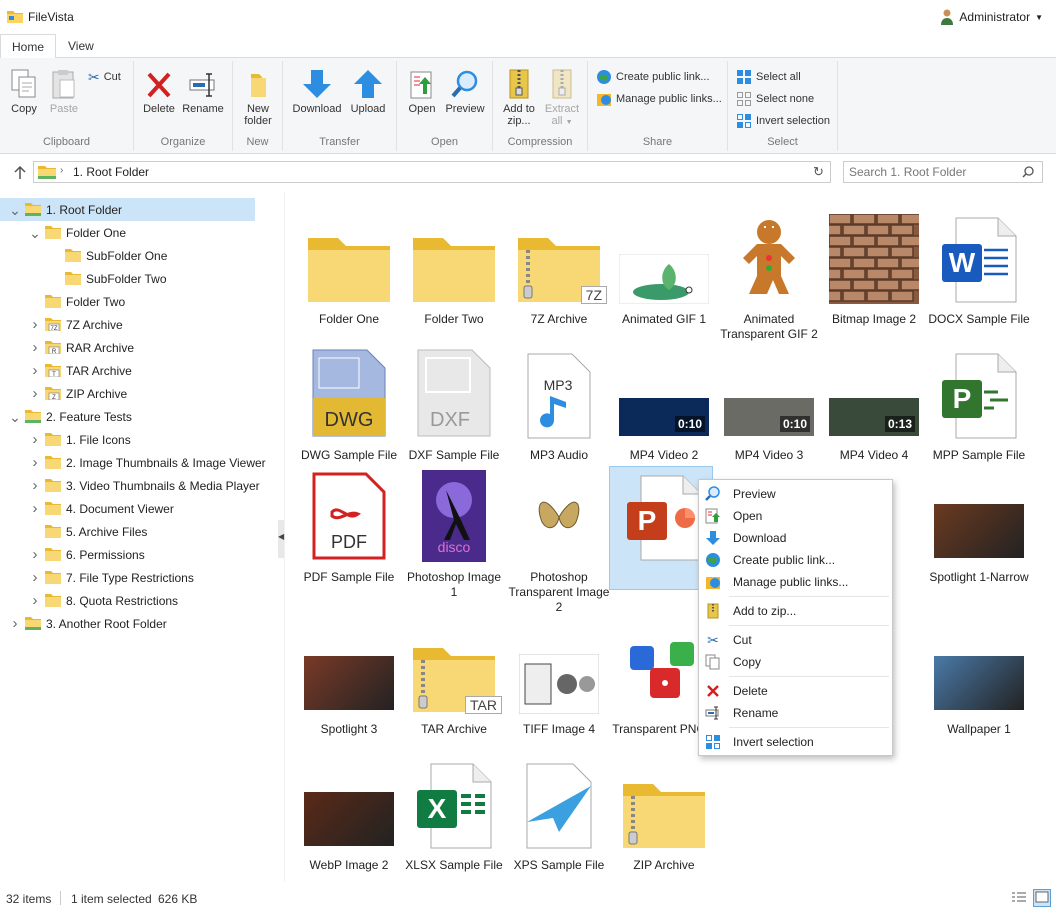 This screenshot has height=911, width=1056. I want to click on ctx-open: Open, so click(795, 516).